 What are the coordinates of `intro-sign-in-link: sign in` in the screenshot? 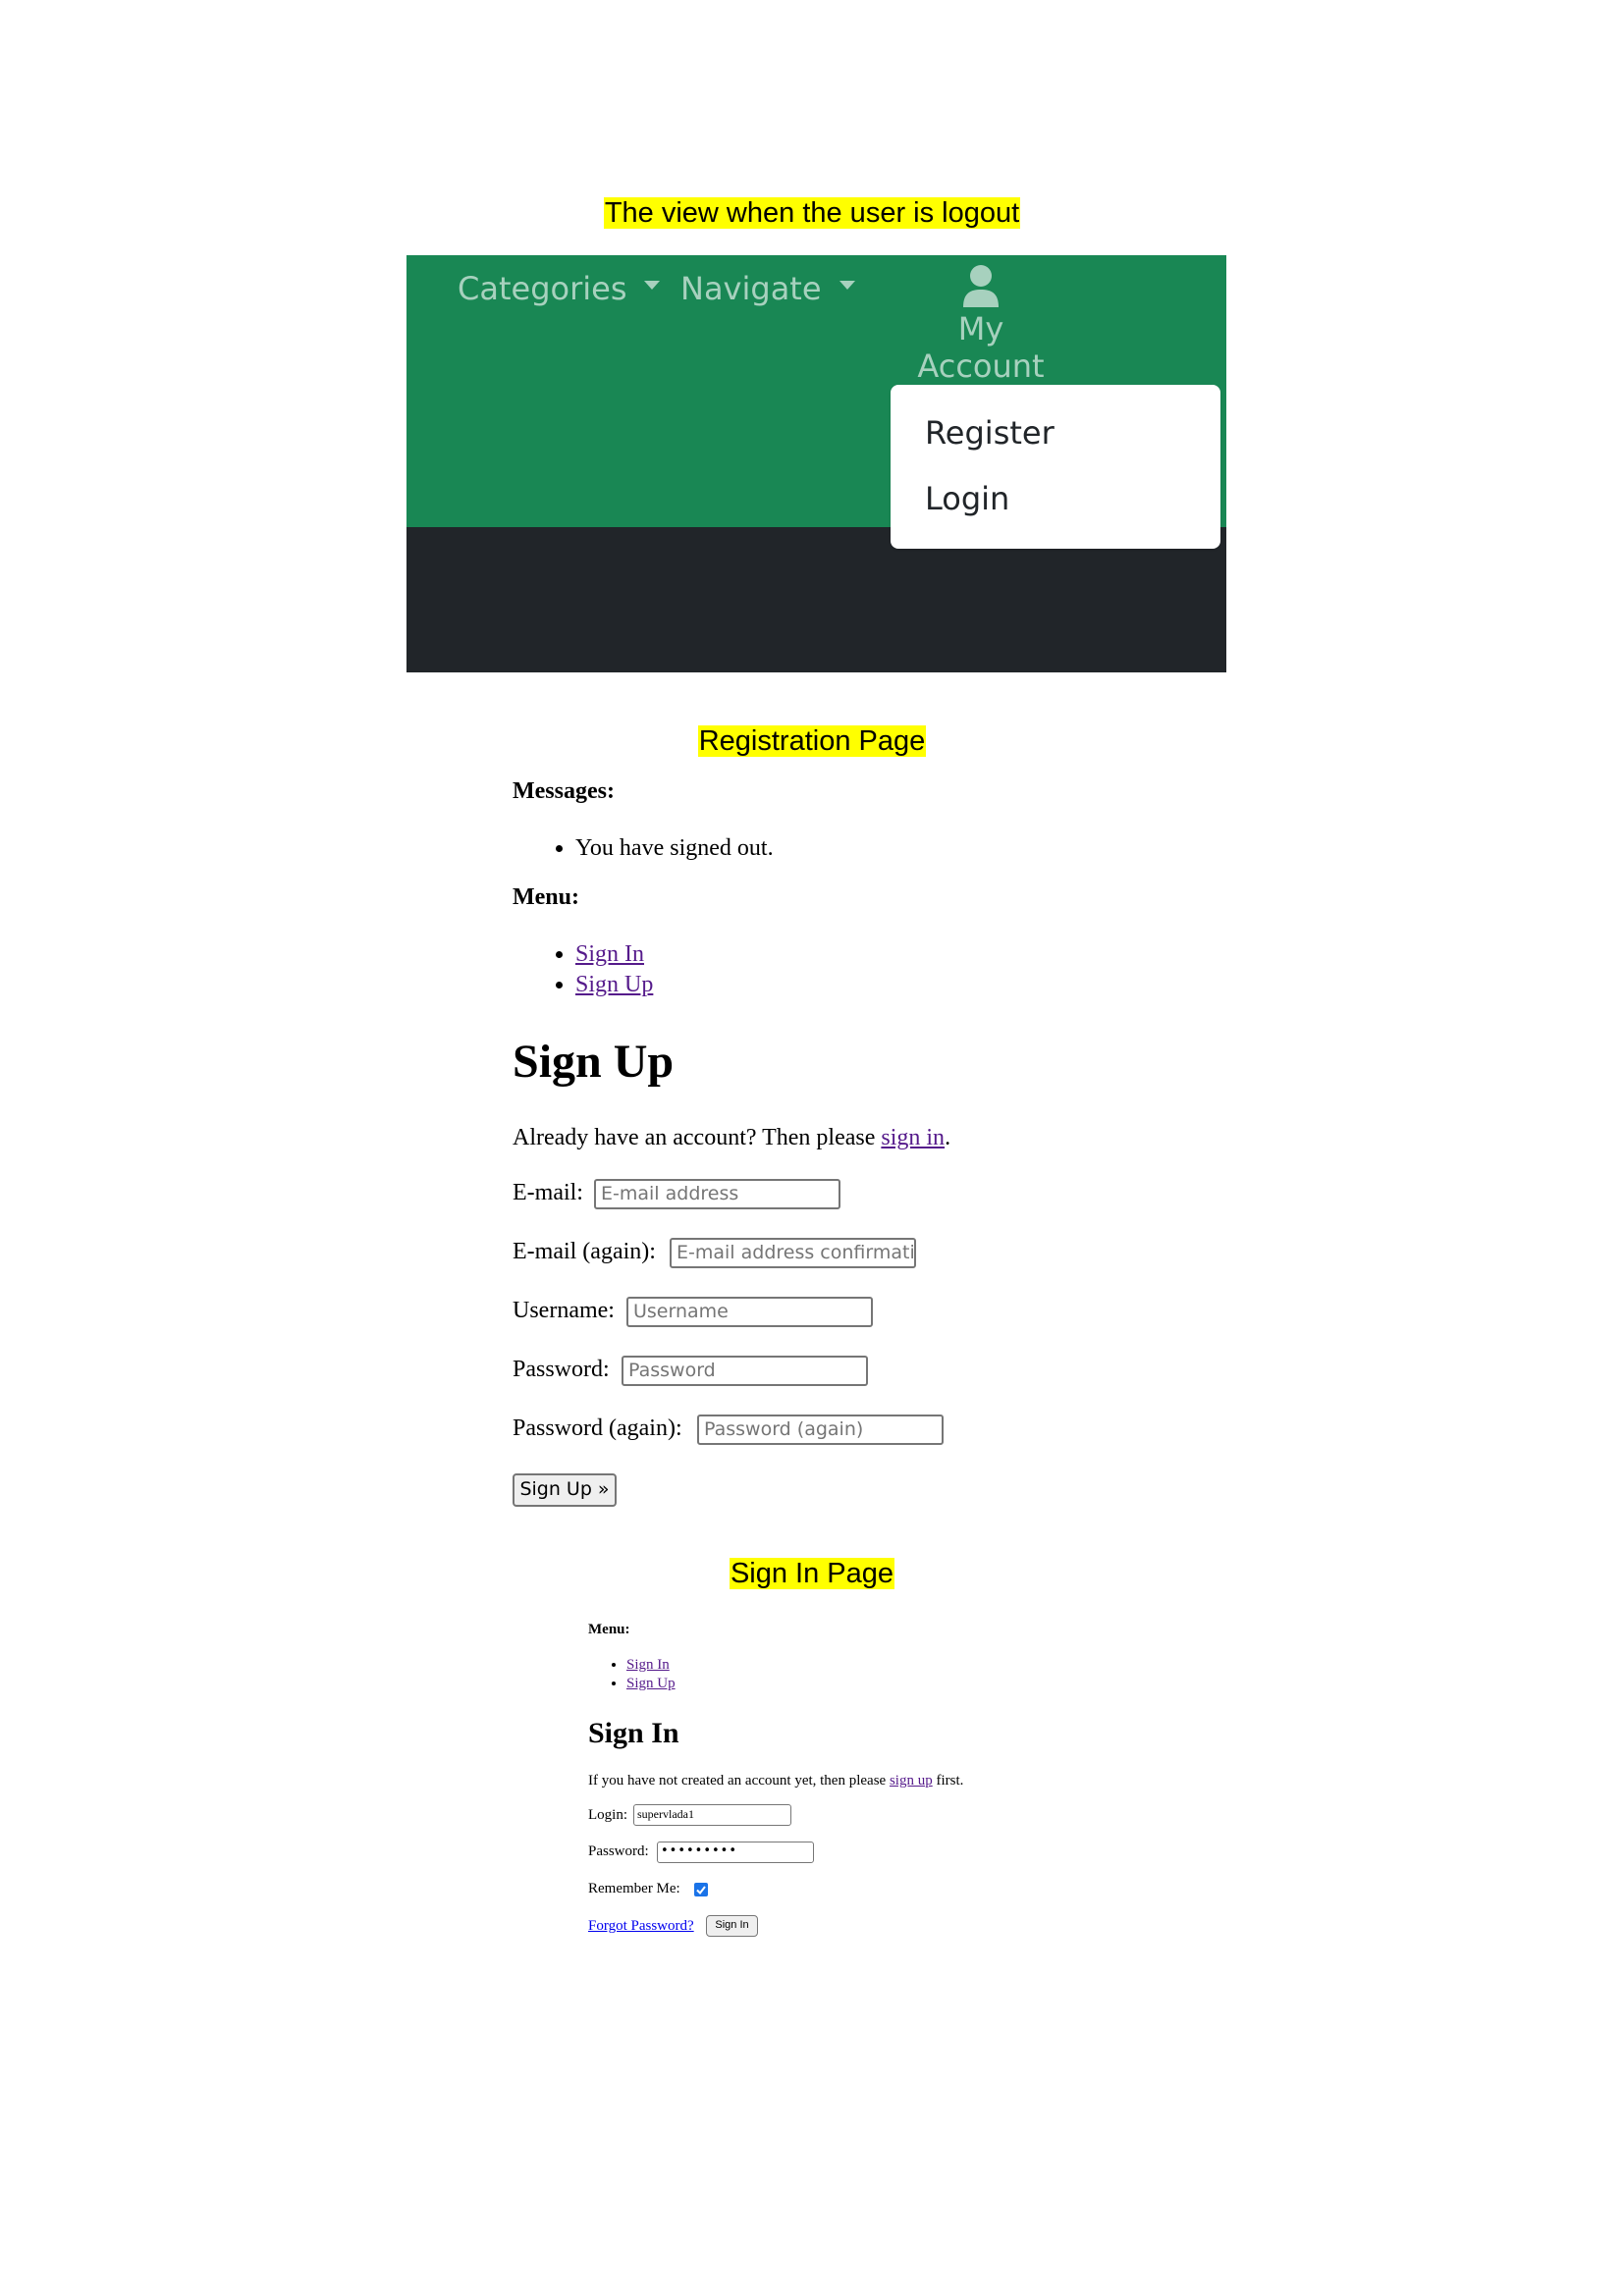 It's located at (913, 1137).